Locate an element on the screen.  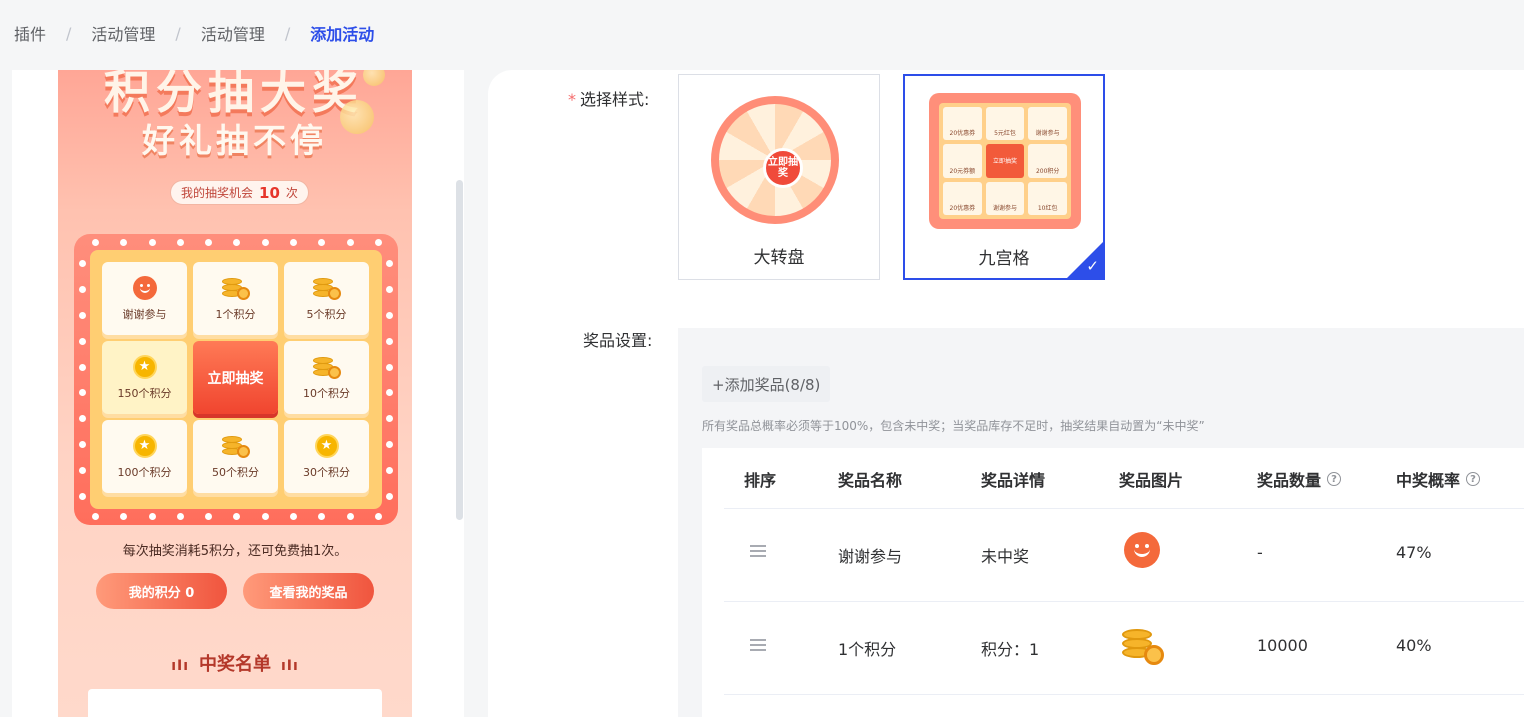
wheel-thumbnail: 立即抽奖 is located at coordinates (775, 160).